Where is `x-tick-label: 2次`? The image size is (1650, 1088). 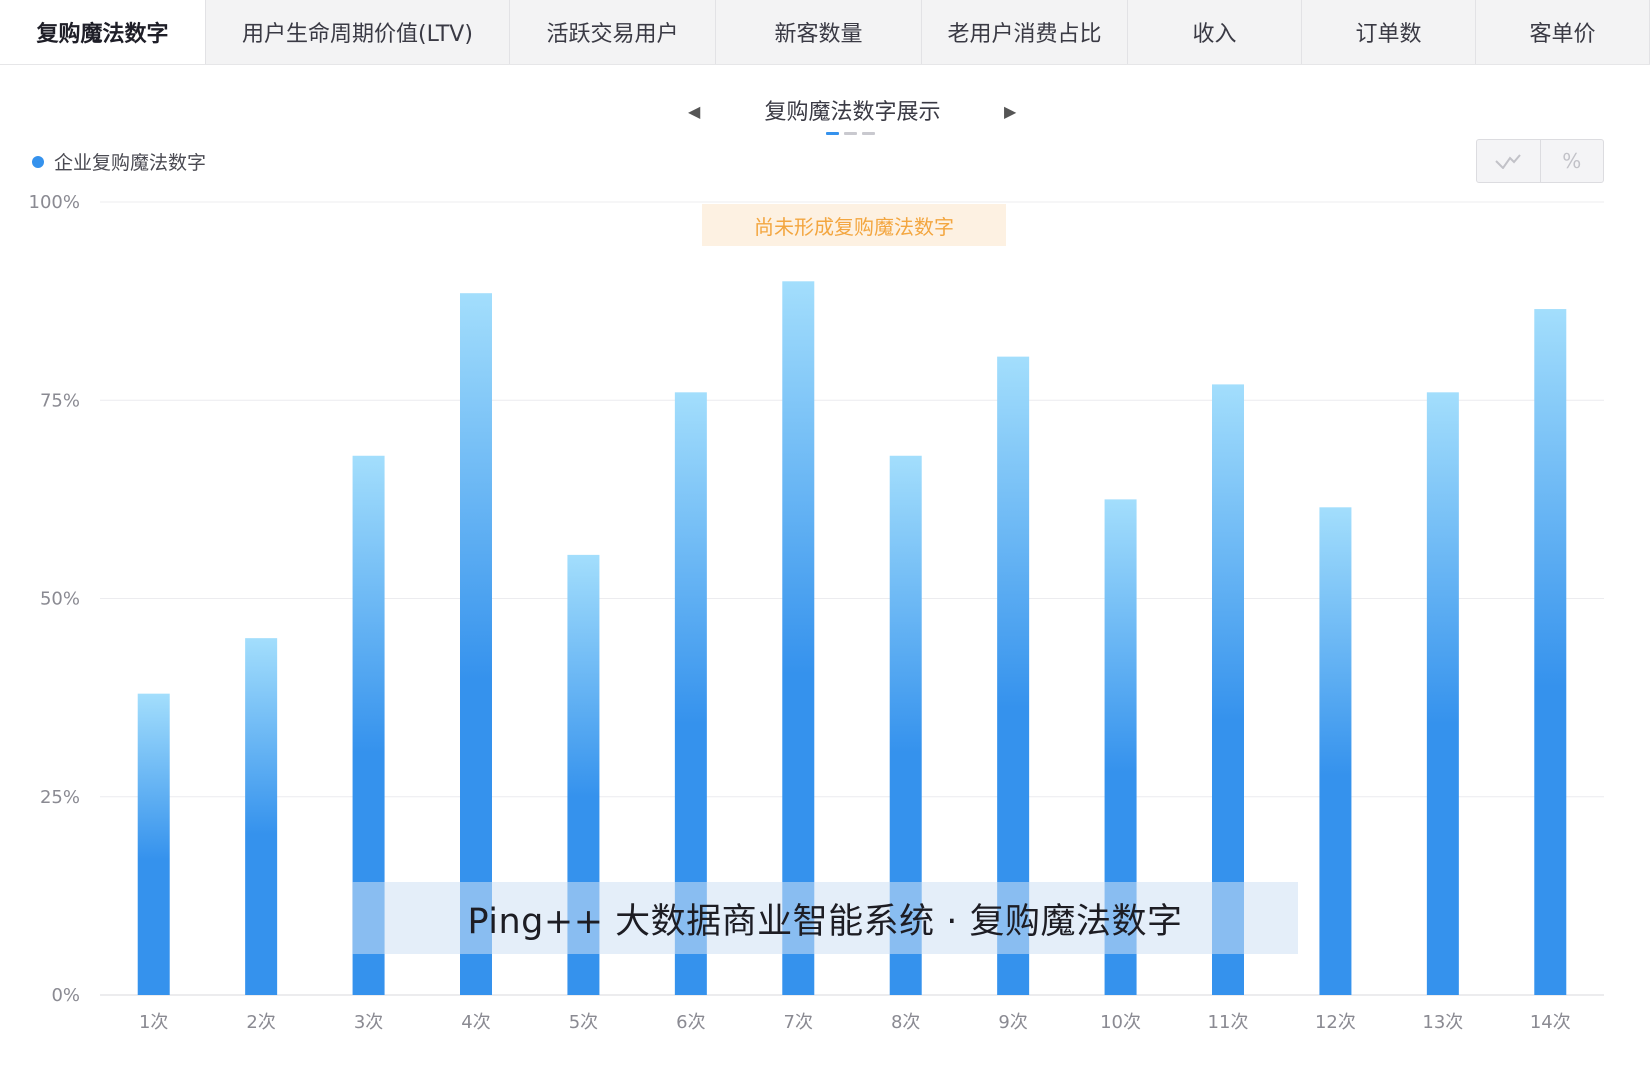
x-tick-label: 2次 is located at coordinates (260, 1022).